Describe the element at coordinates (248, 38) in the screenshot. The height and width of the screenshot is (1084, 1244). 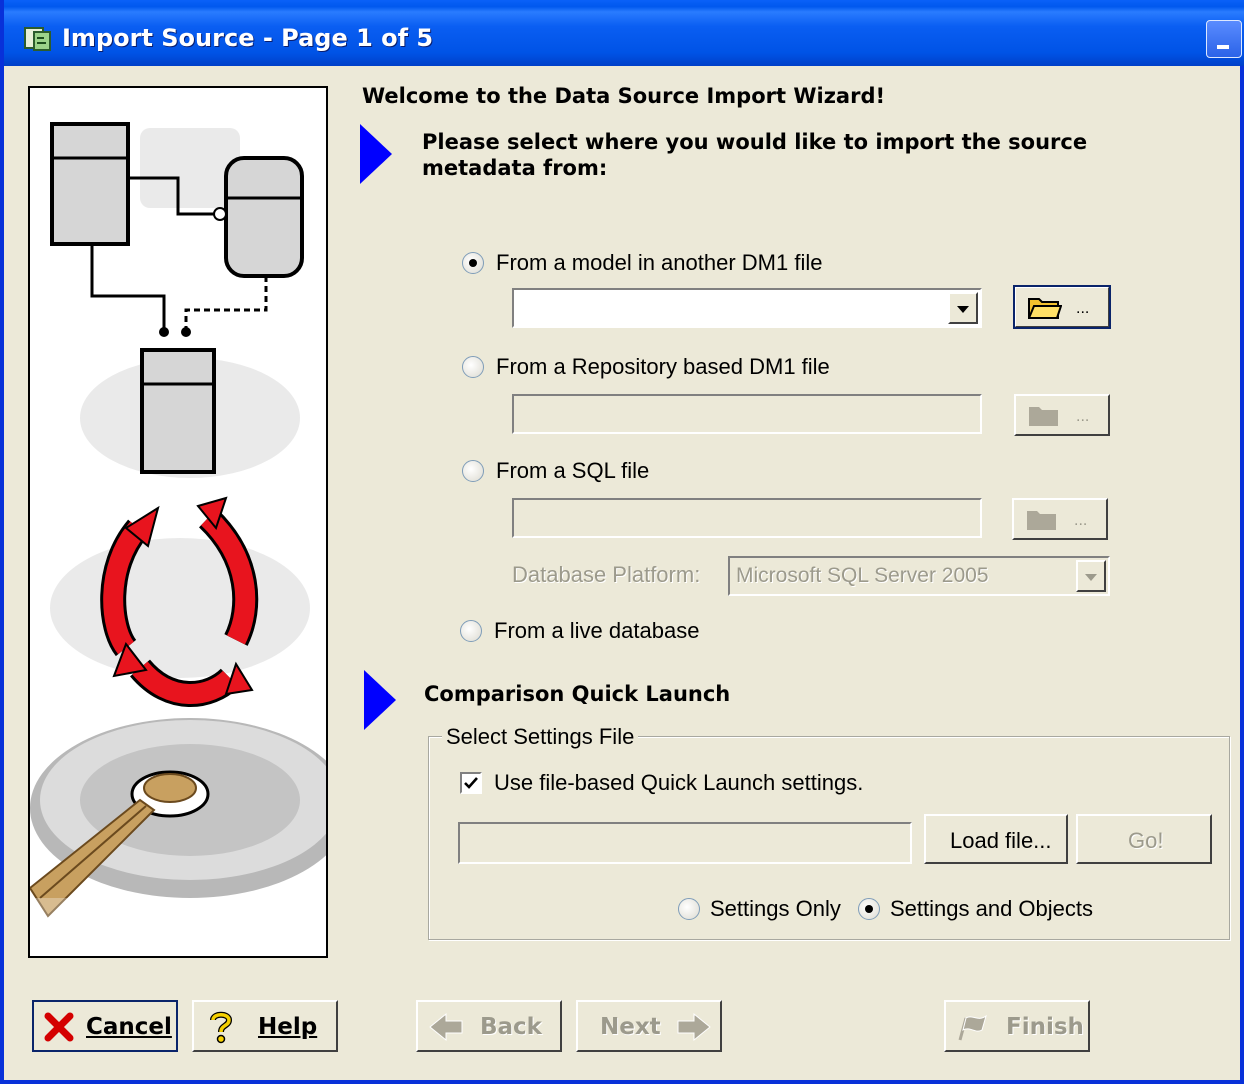
I see `window-title: Import Source - Page 1 of 5` at that location.